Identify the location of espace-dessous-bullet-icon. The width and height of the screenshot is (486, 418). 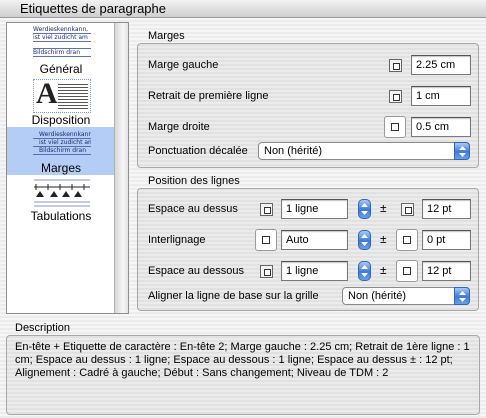
(266, 271).